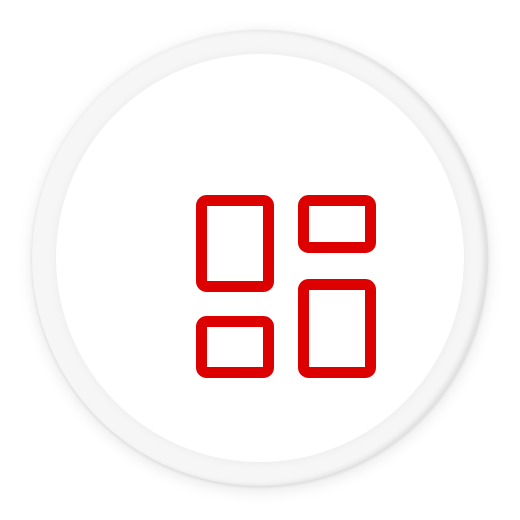 The width and height of the screenshot is (520, 520). I want to click on tile-top-right, so click(337, 224).